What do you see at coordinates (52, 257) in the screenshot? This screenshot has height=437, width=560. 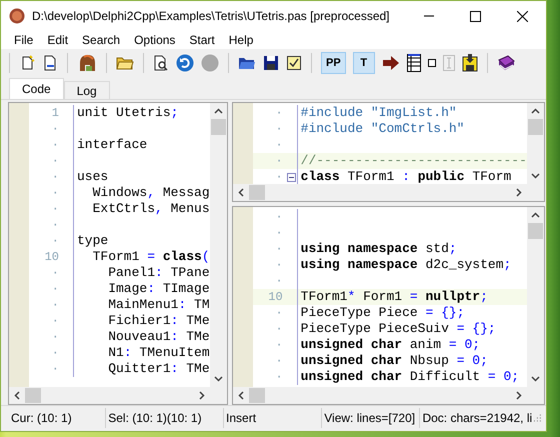 I see `line-number: 10` at bounding box center [52, 257].